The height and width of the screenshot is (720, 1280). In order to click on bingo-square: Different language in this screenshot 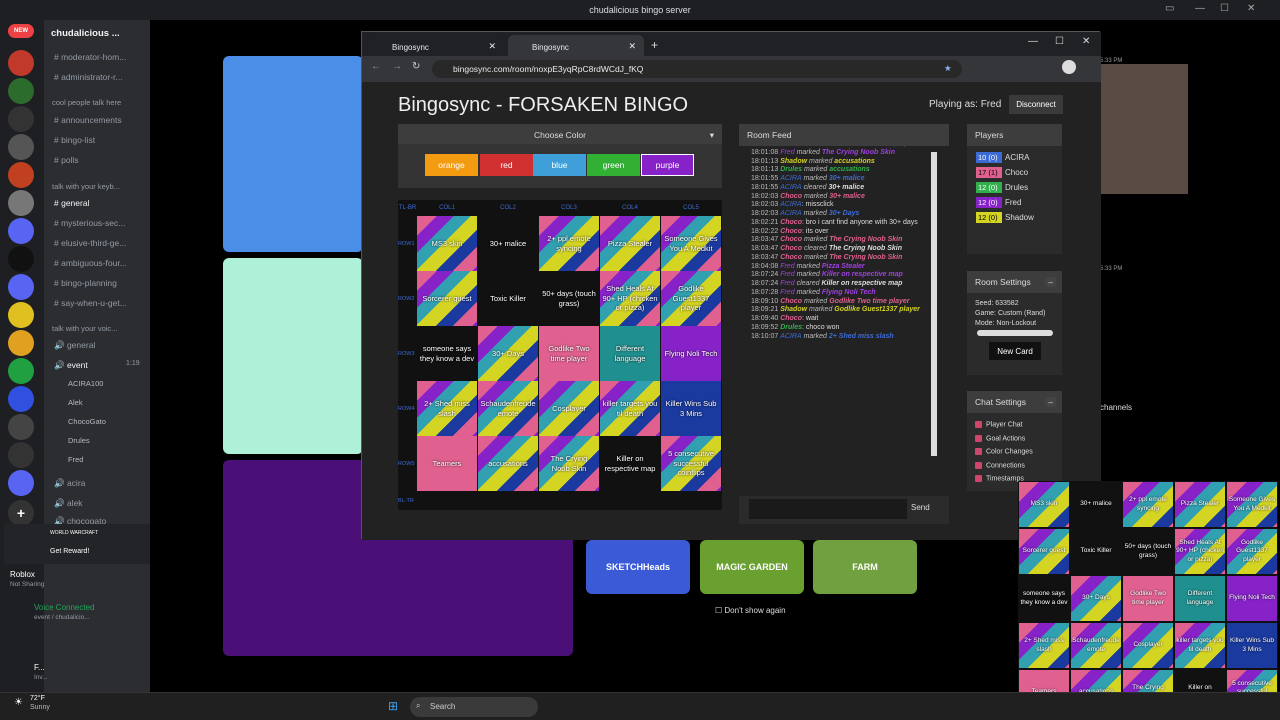, I will do `click(630, 353)`.